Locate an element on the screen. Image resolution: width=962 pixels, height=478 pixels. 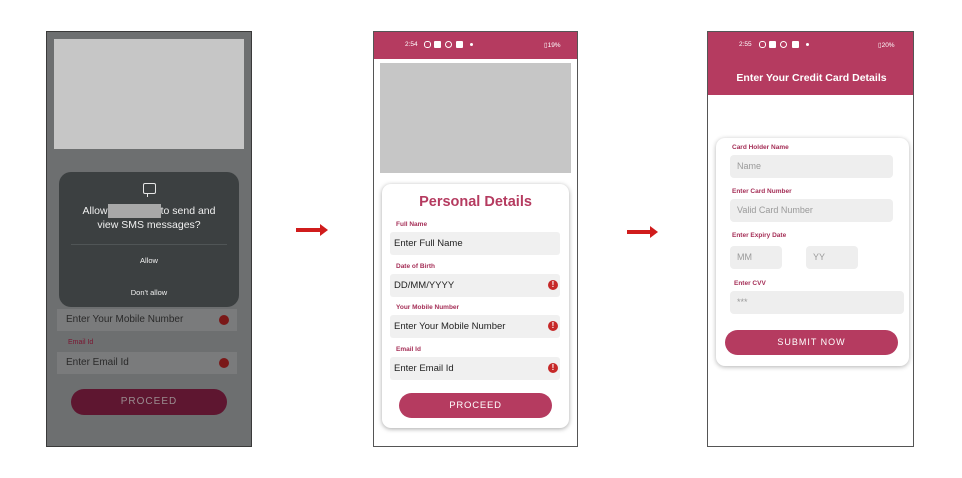
battery-indicator: ▯19% is located at coordinates (552, 45).